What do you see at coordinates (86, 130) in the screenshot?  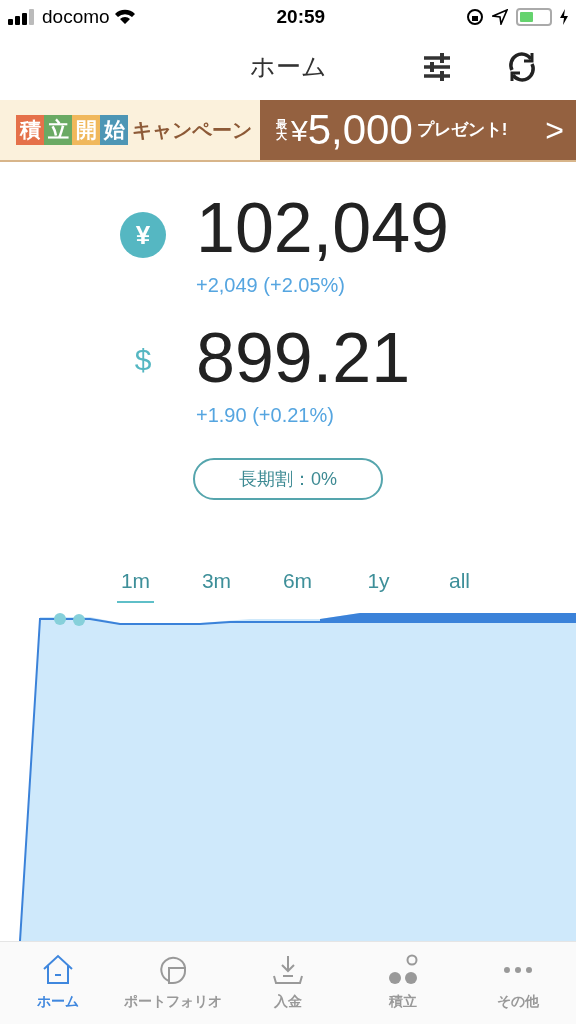 I see `campaign-tile: 開` at bounding box center [86, 130].